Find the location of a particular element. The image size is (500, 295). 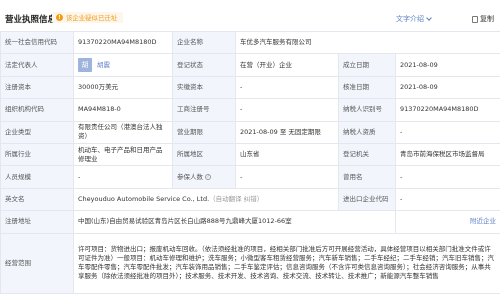

reg-authority-value: 青岛市前海保税区市场监督局 is located at coordinates (447, 154).